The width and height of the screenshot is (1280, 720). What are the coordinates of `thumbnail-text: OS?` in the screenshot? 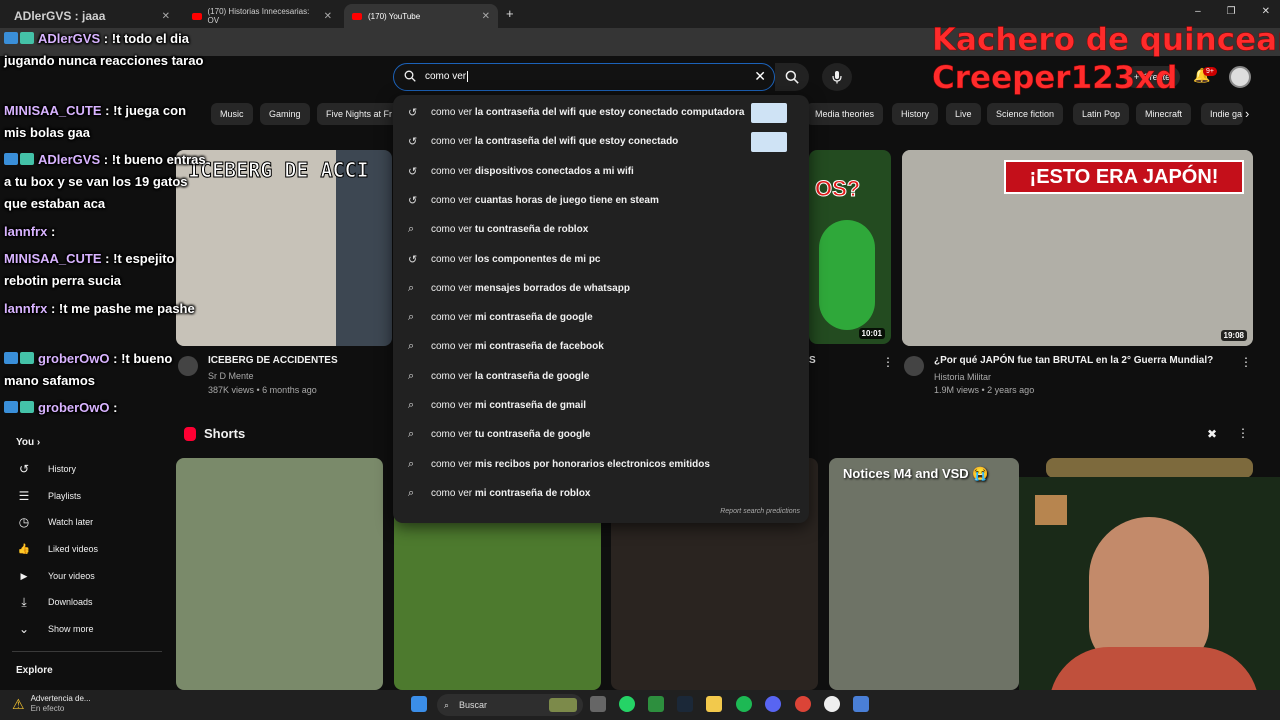 It's located at (837, 189).